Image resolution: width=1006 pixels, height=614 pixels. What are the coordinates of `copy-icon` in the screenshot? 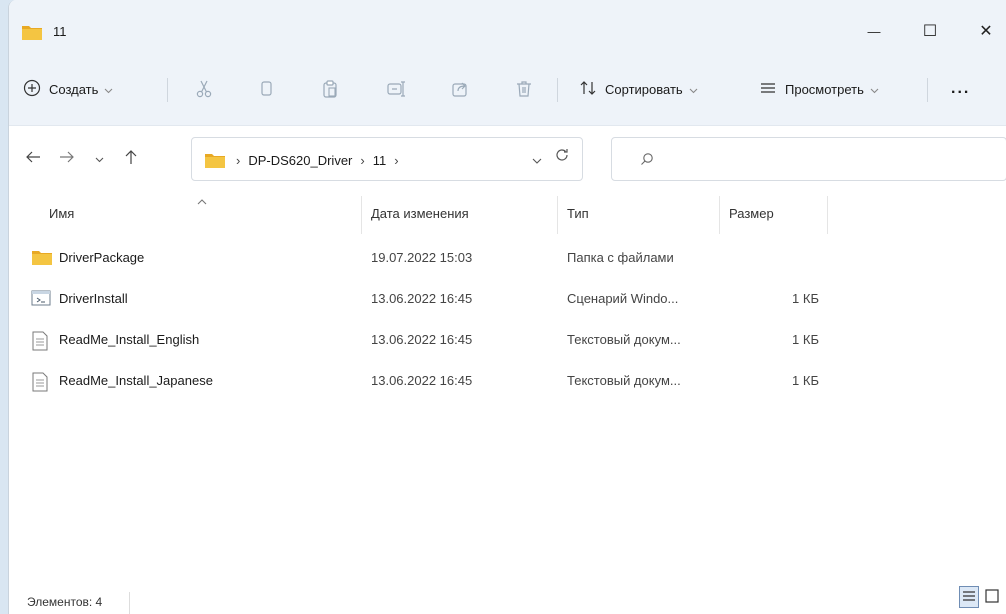 It's located at (266, 90).